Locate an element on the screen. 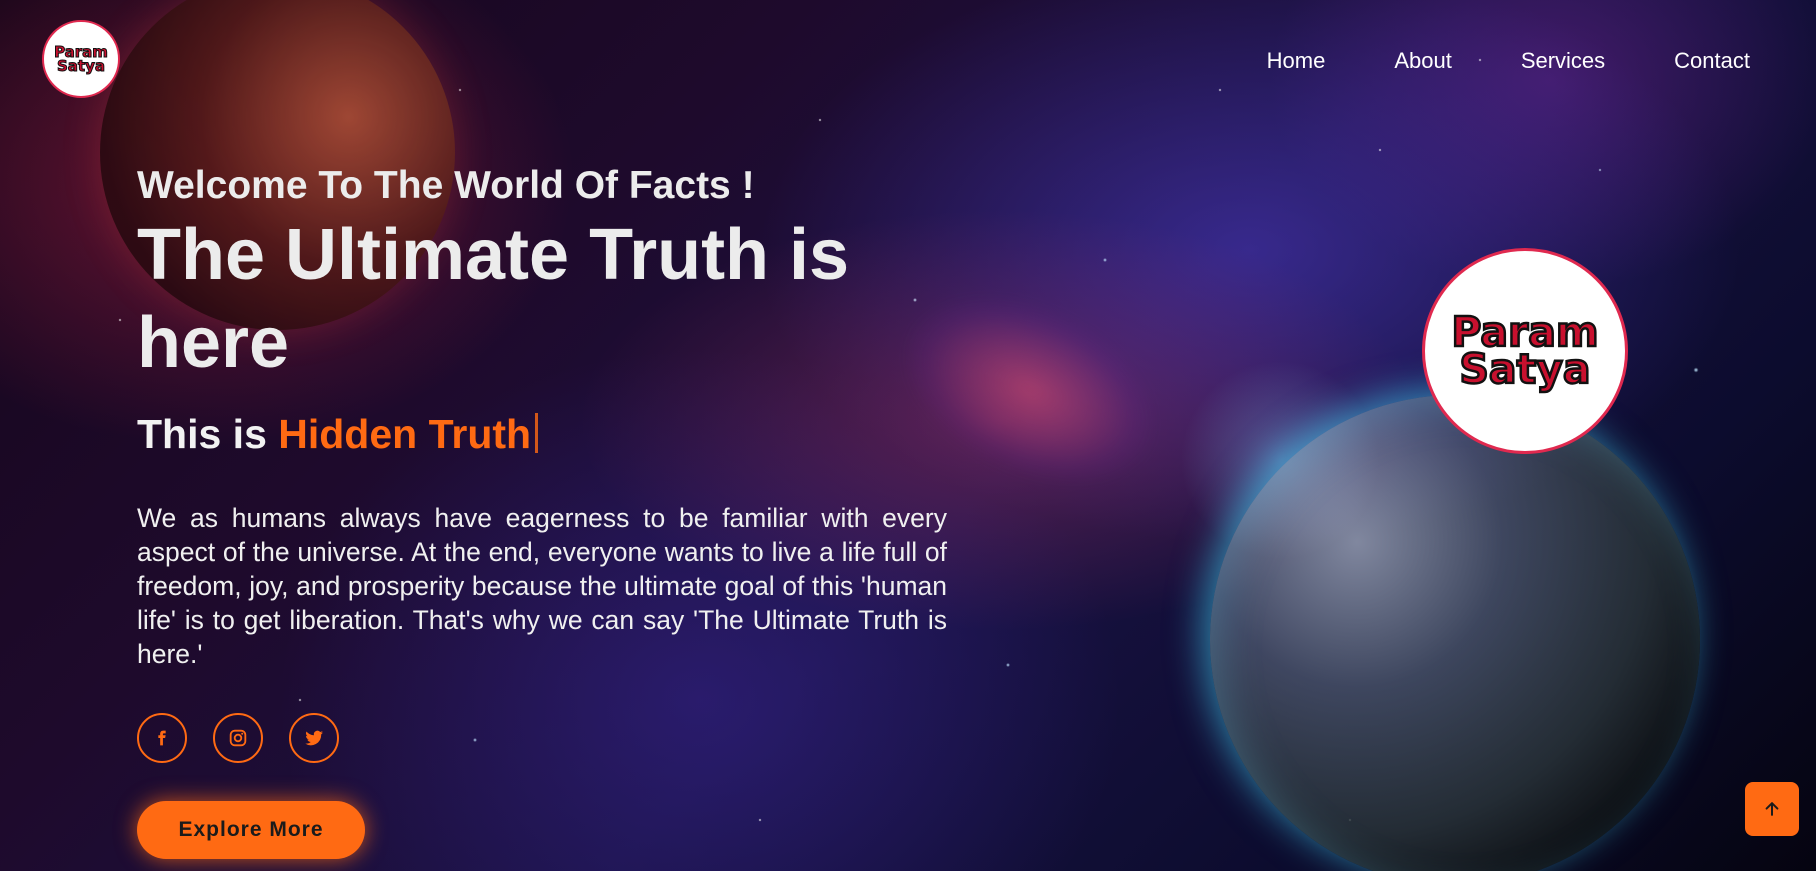  hero-headline: The Ultimate Truth is here is located at coordinates (493, 299).